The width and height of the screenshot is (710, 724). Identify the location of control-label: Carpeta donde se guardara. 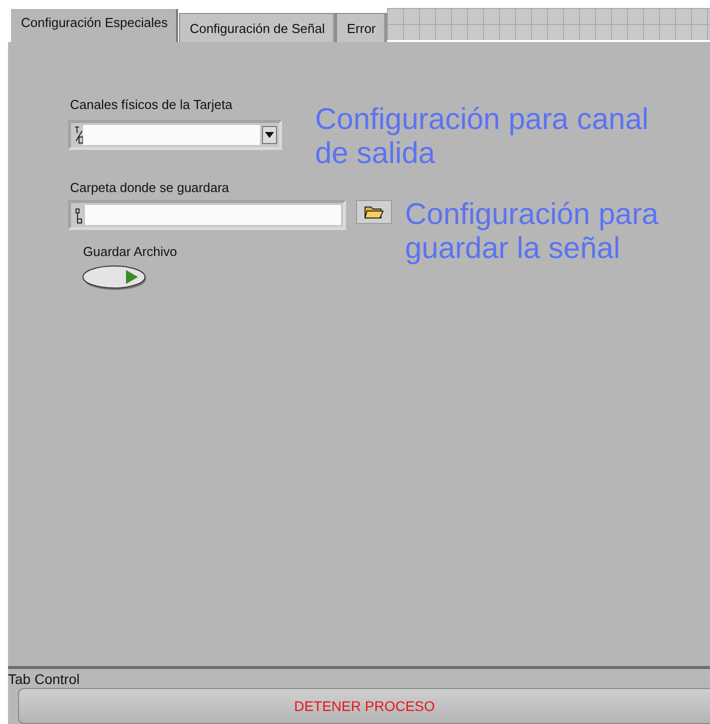
(150, 187).